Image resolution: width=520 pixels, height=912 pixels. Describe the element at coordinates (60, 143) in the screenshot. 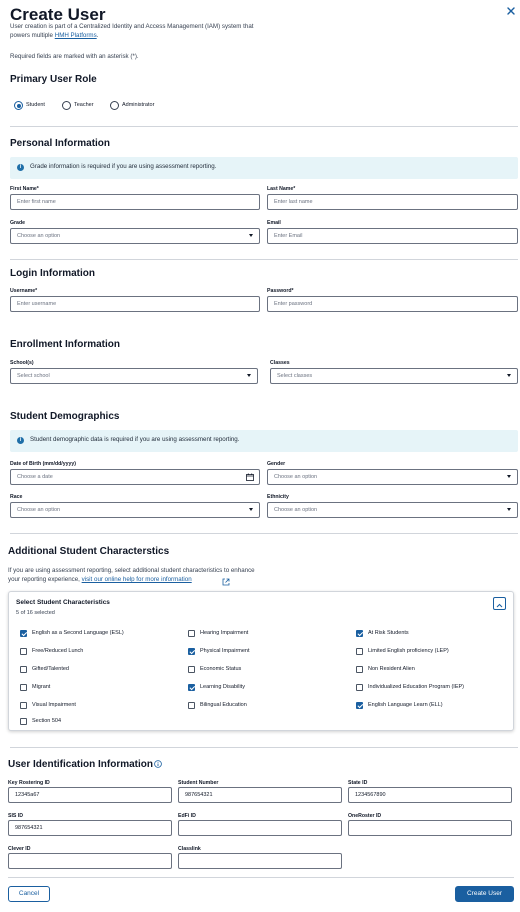

I see `personal-section-title: Personal Information` at that location.